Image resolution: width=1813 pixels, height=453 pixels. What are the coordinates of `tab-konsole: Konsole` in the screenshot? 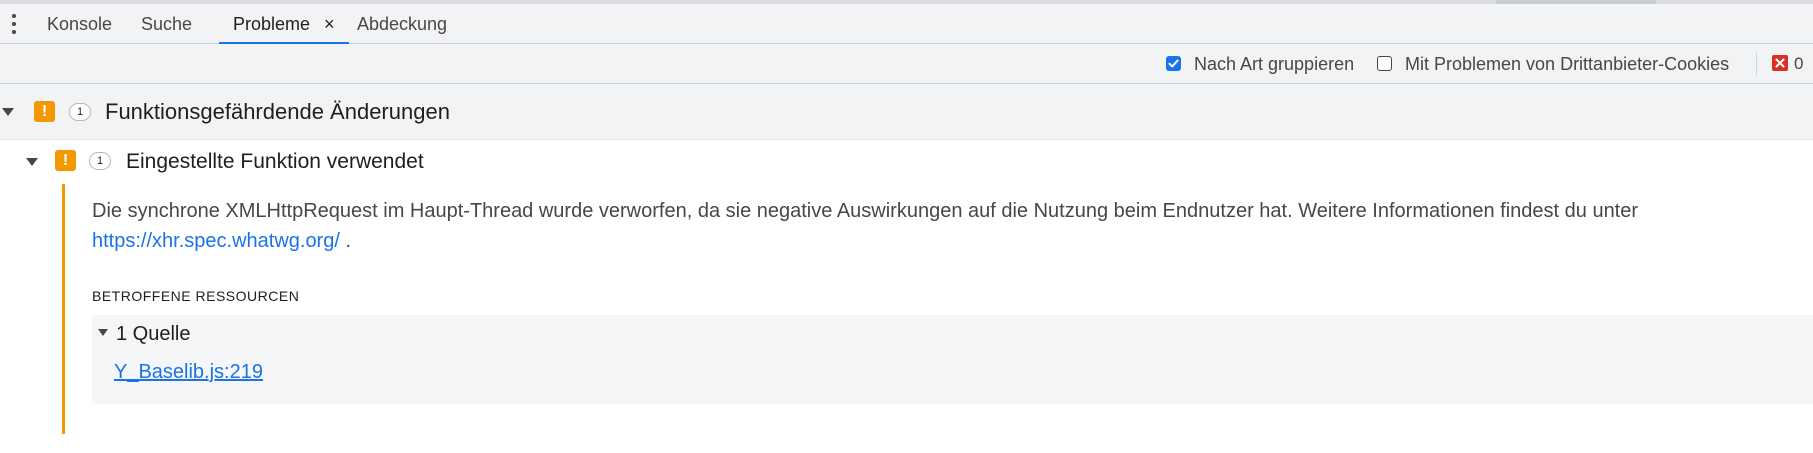 It's located at (79, 24).